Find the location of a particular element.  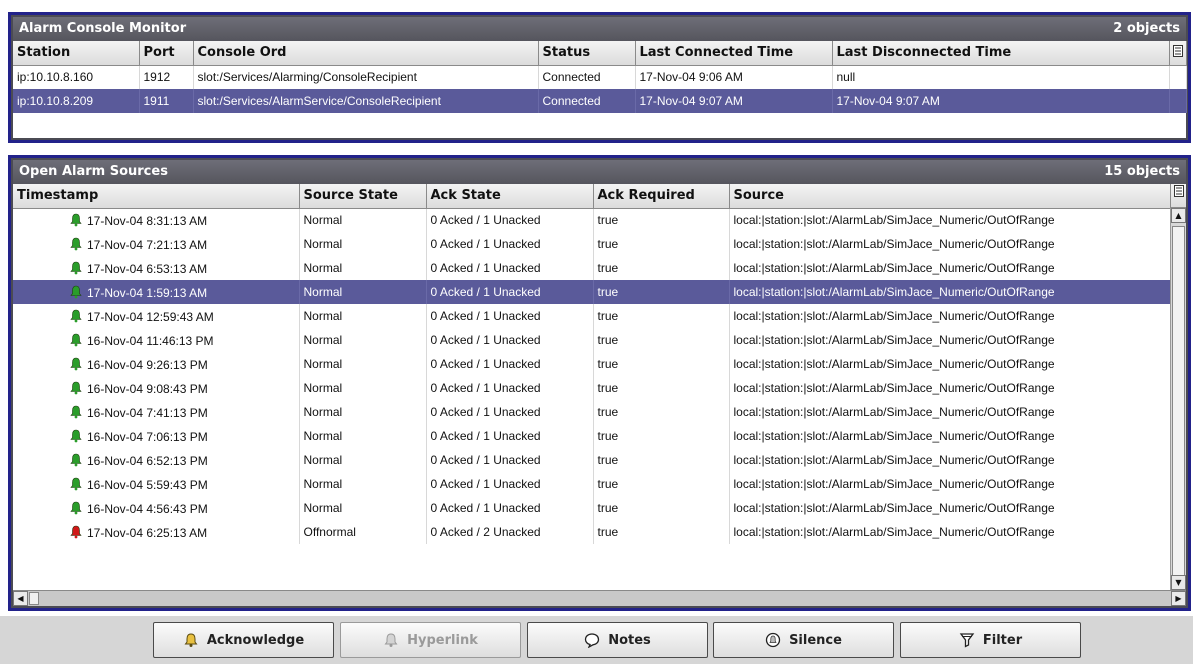

column-header-source: Source is located at coordinates (949, 196).